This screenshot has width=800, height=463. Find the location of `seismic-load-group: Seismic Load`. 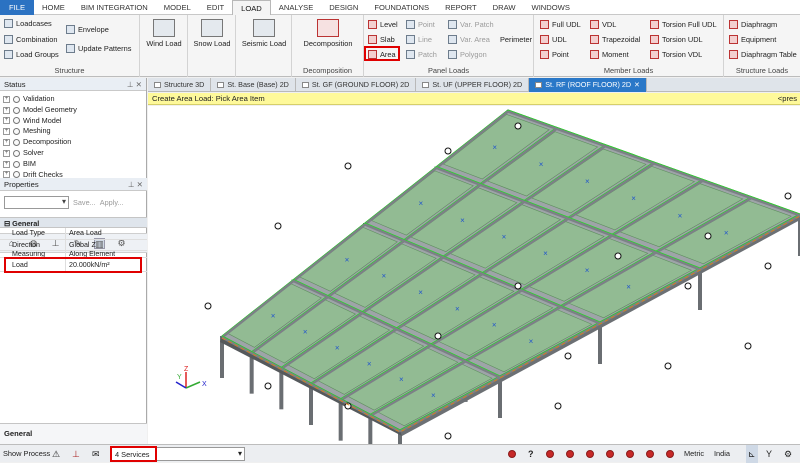

seismic-load-group: Seismic Load is located at coordinates (264, 46).